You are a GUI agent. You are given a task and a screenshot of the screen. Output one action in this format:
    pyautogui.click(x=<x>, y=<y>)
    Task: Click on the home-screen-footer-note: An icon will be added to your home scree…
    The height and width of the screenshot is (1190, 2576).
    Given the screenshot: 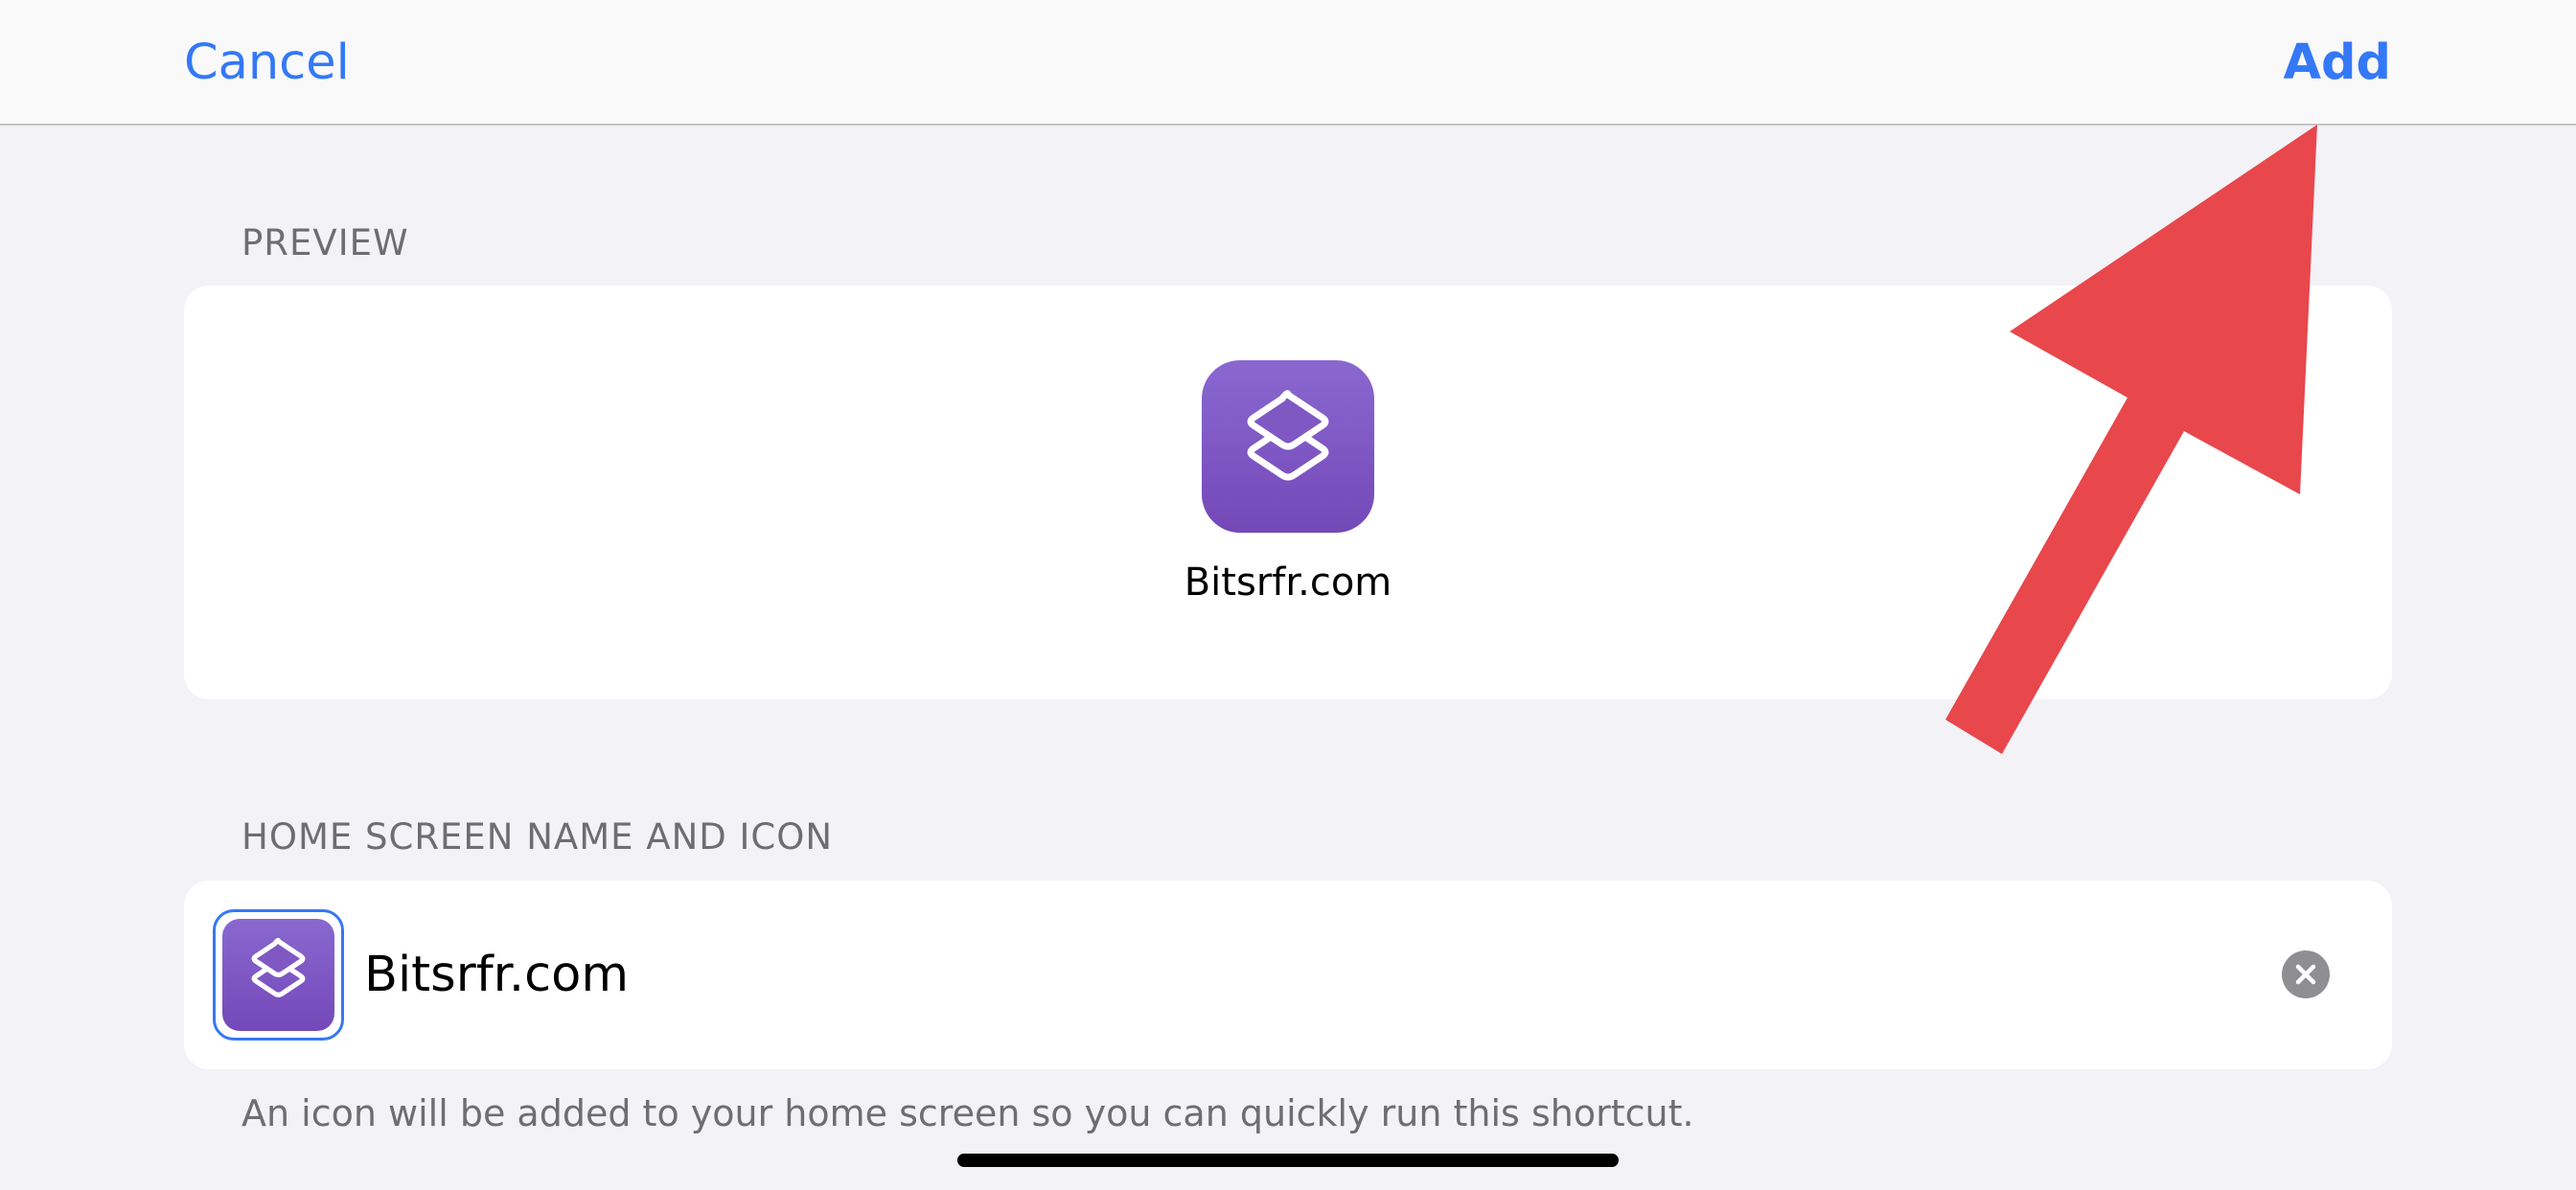 What is the action you would take?
    pyautogui.click(x=968, y=1113)
    